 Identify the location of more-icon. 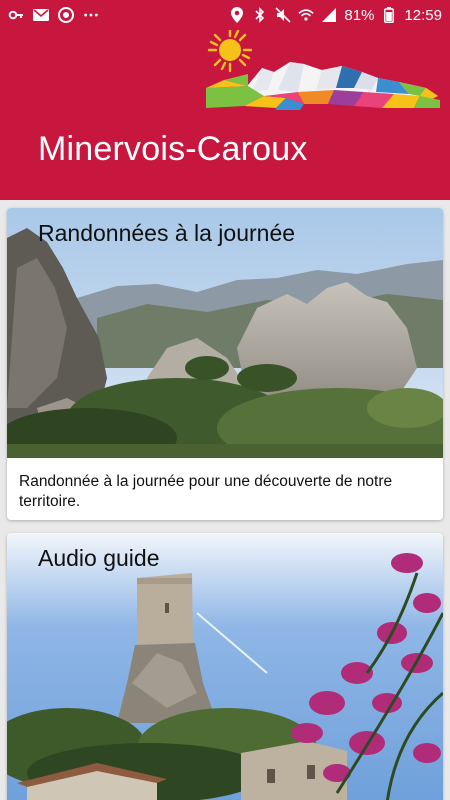
(91, 15).